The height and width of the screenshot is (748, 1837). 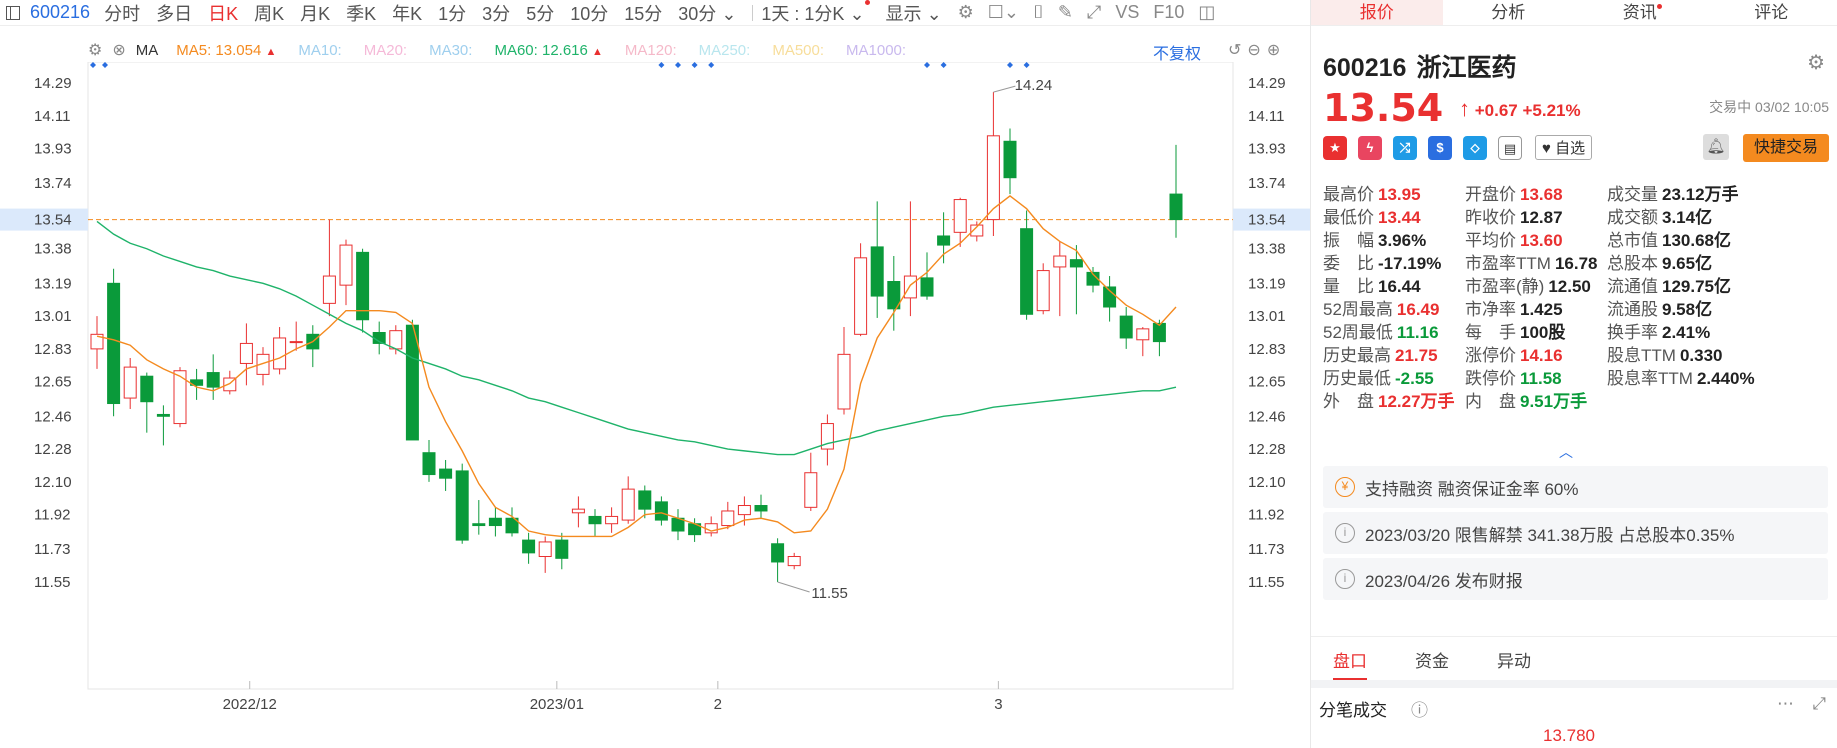 What do you see at coordinates (1528, 284) in the screenshot?
I see `quote-item: 市盈率(静) 12.50` at bounding box center [1528, 284].